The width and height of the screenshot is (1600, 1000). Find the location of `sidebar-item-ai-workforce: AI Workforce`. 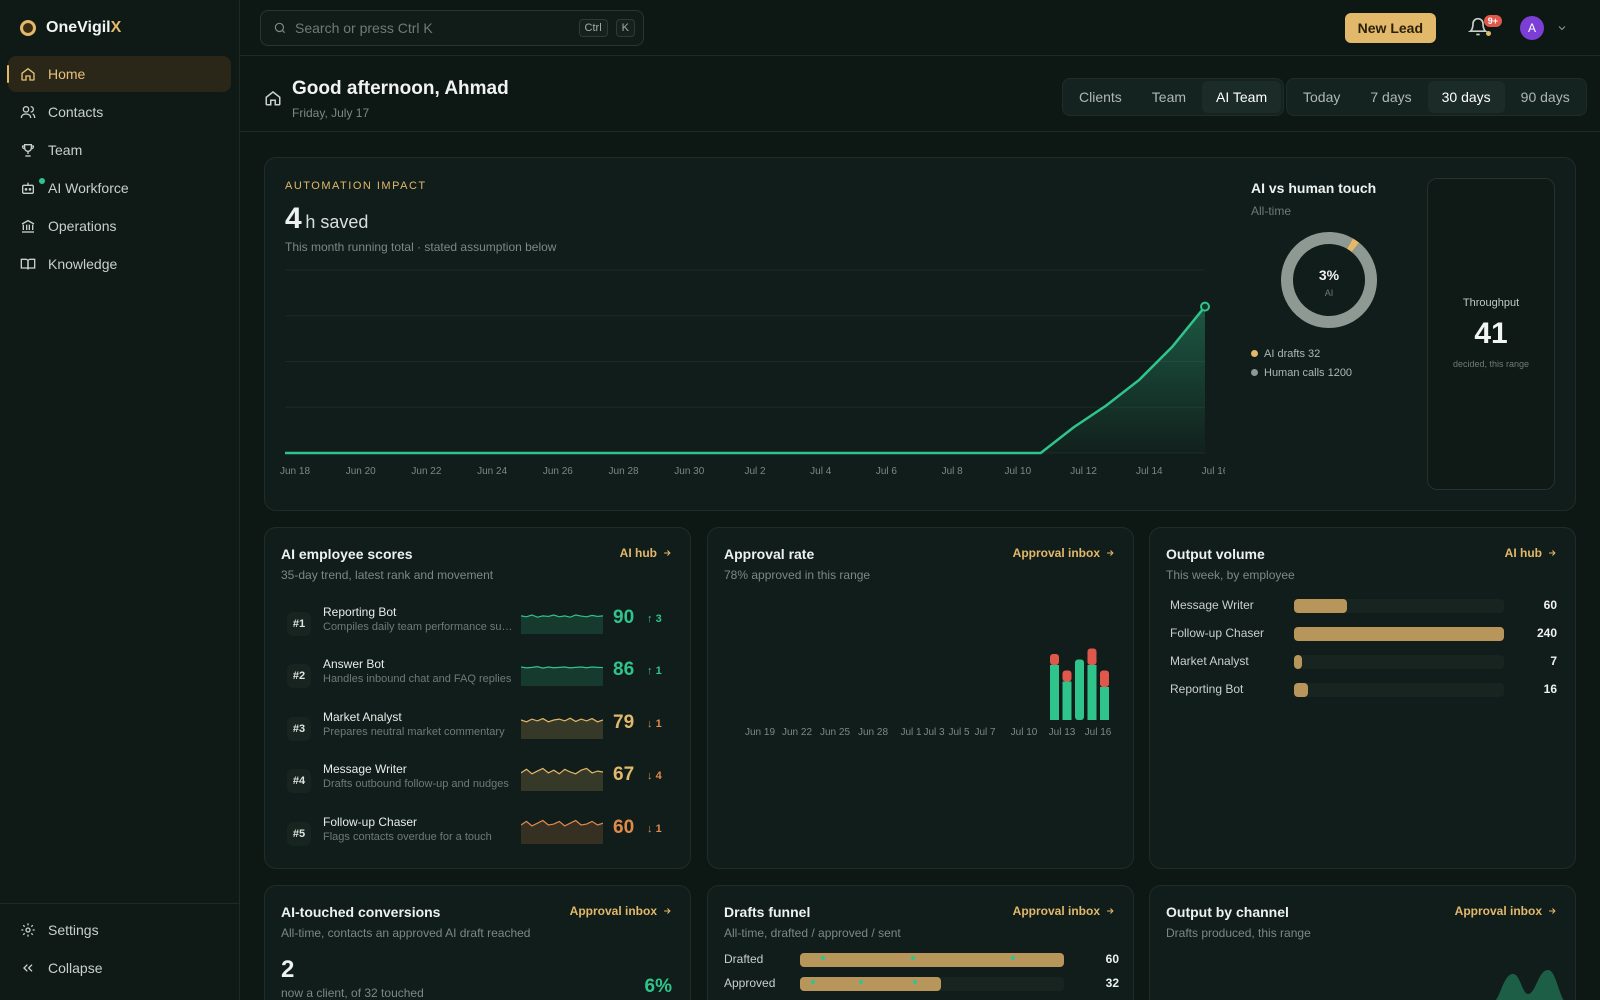

sidebar-item-ai-workforce: AI Workforce is located at coordinates (119, 188).